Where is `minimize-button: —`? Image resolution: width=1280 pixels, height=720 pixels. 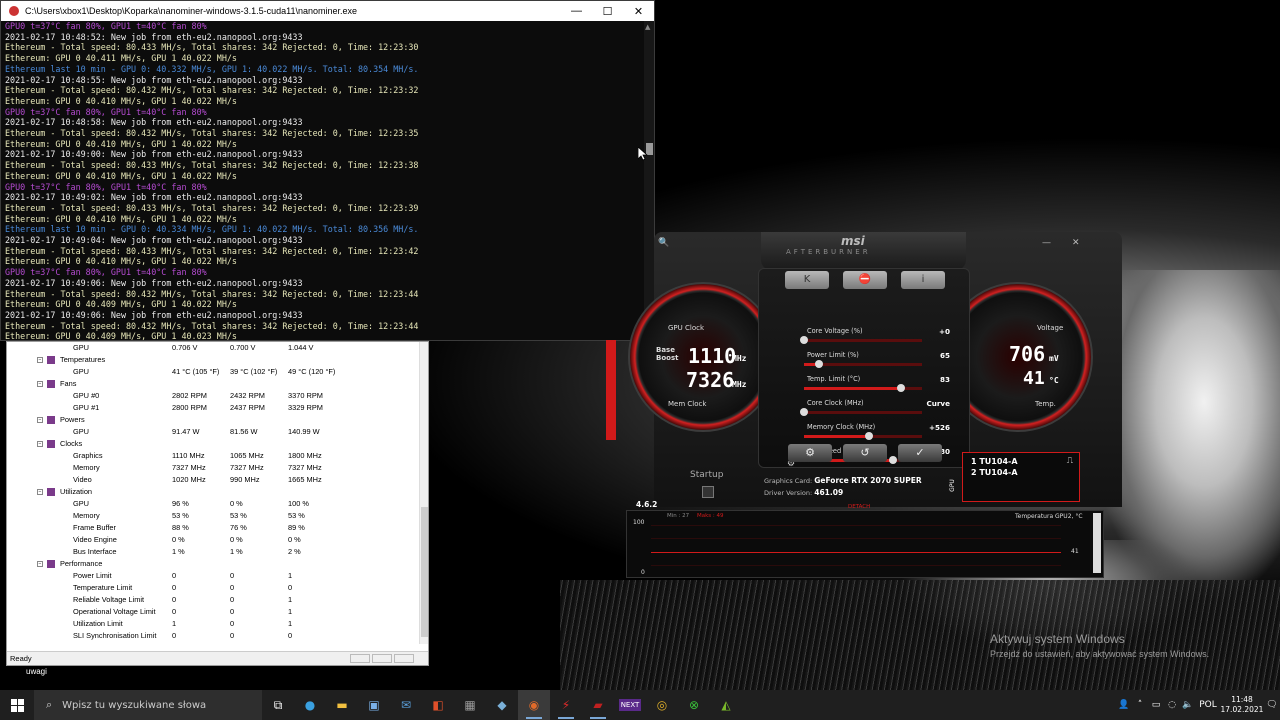
minimize-button: — is located at coordinates (576, 11).